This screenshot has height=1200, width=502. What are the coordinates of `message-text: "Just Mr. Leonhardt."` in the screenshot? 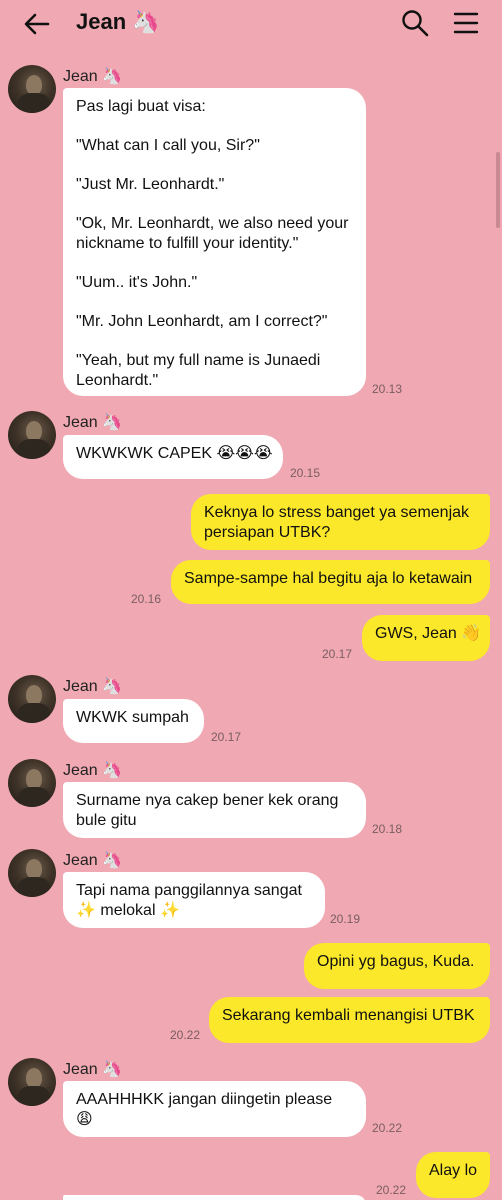 It's located at (150, 184).